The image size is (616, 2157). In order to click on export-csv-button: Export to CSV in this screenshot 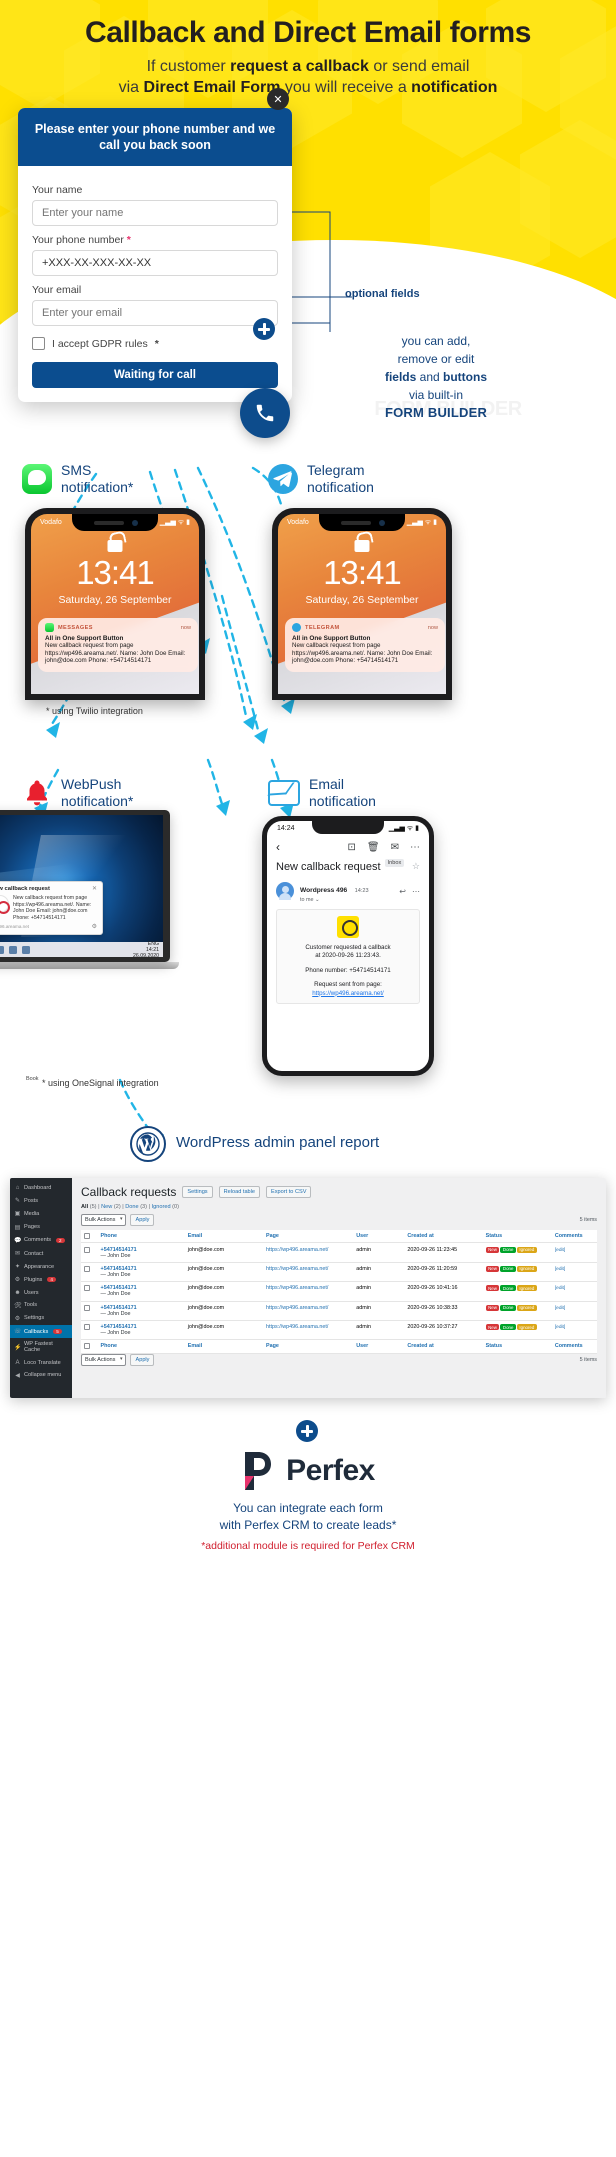, I will do `click(289, 1192)`.